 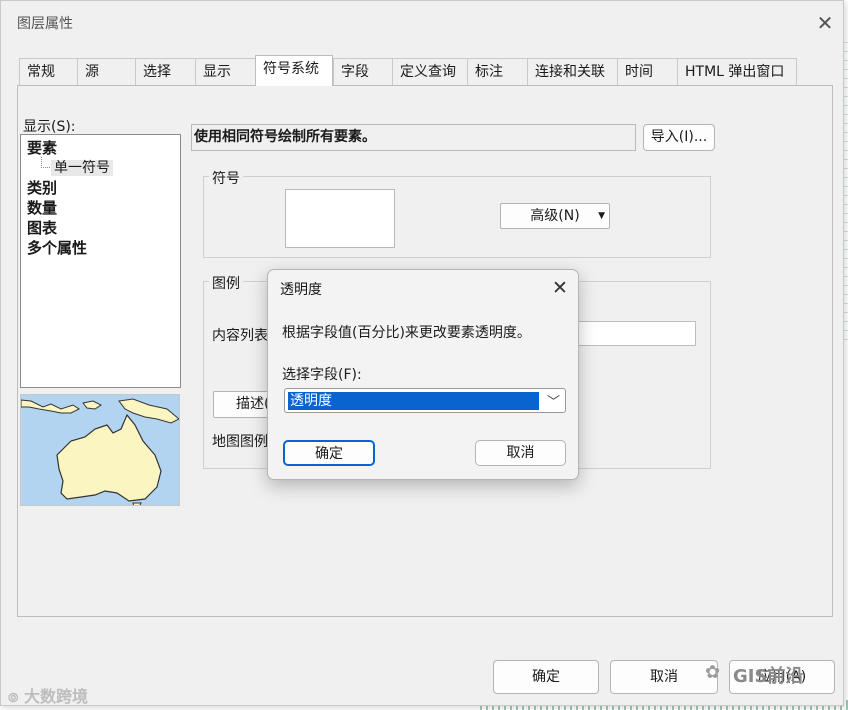 What do you see at coordinates (497, 72) in the screenshot?
I see `tab-labels: 标注` at bounding box center [497, 72].